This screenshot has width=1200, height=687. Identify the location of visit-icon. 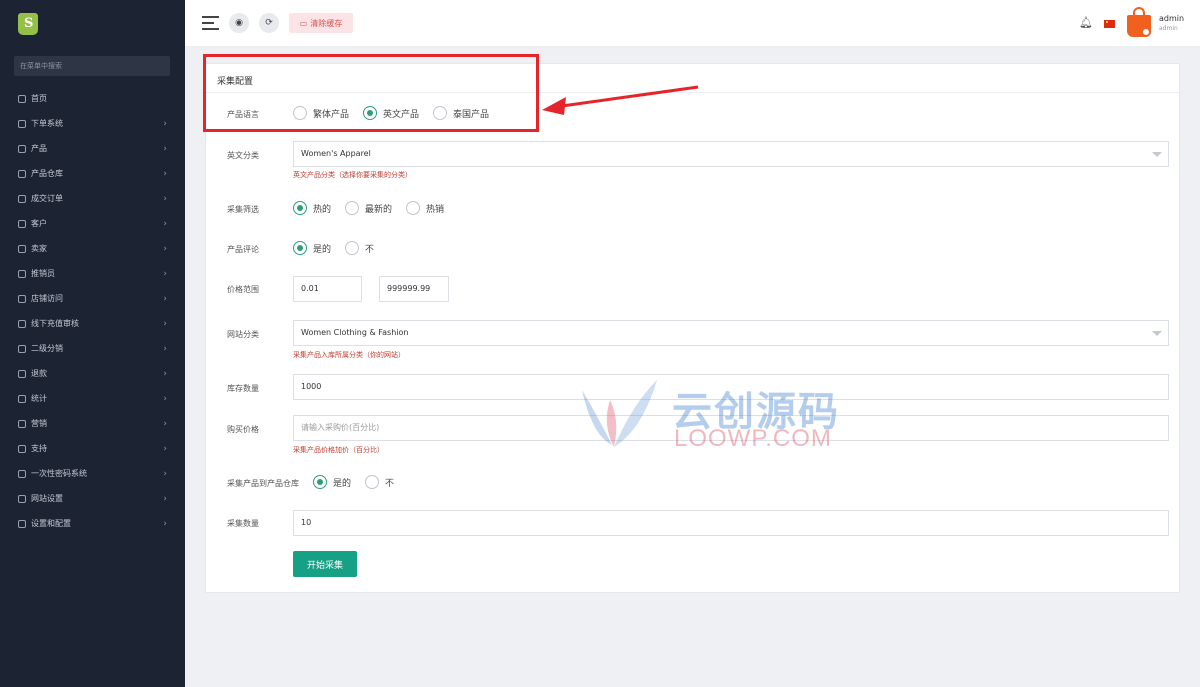
(22, 298).